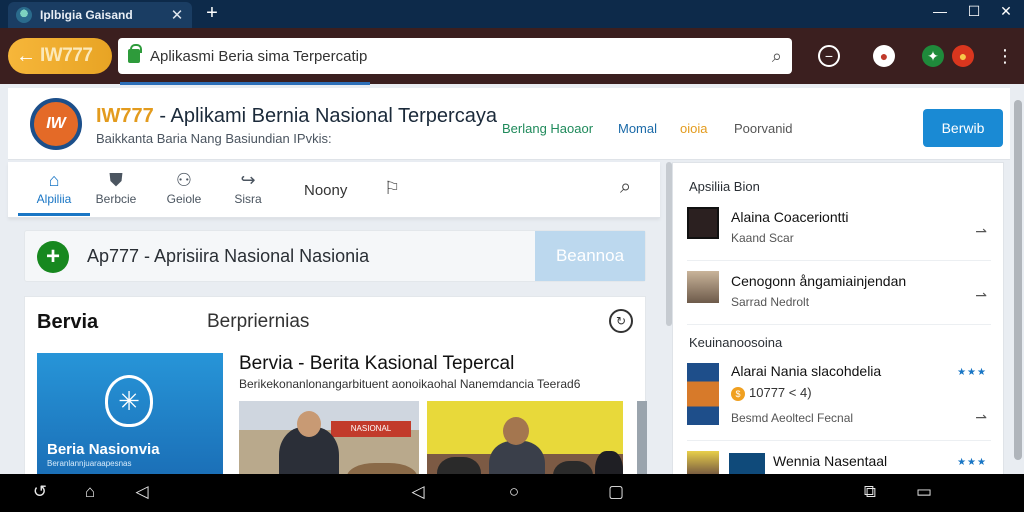 The width and height of the screenshot is (1024, 512). I want to click on hero-image: ✳ Beria Nasionvia Beranlannjuaraapesnas, so click(130, 418).